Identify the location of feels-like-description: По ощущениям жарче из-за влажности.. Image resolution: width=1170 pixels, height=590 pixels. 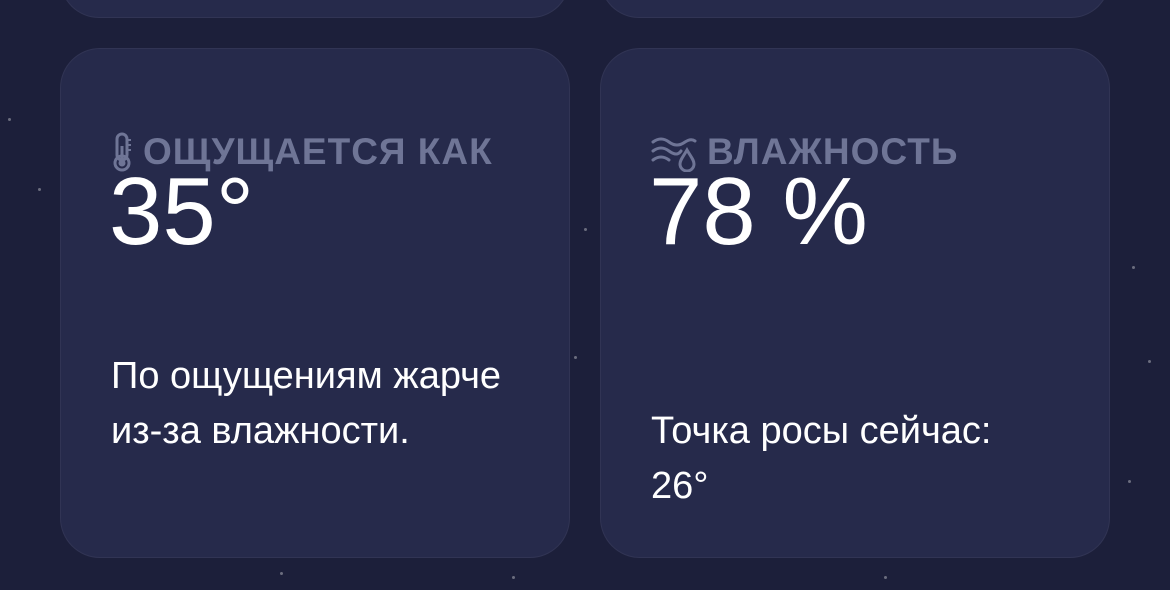
(306, 403).